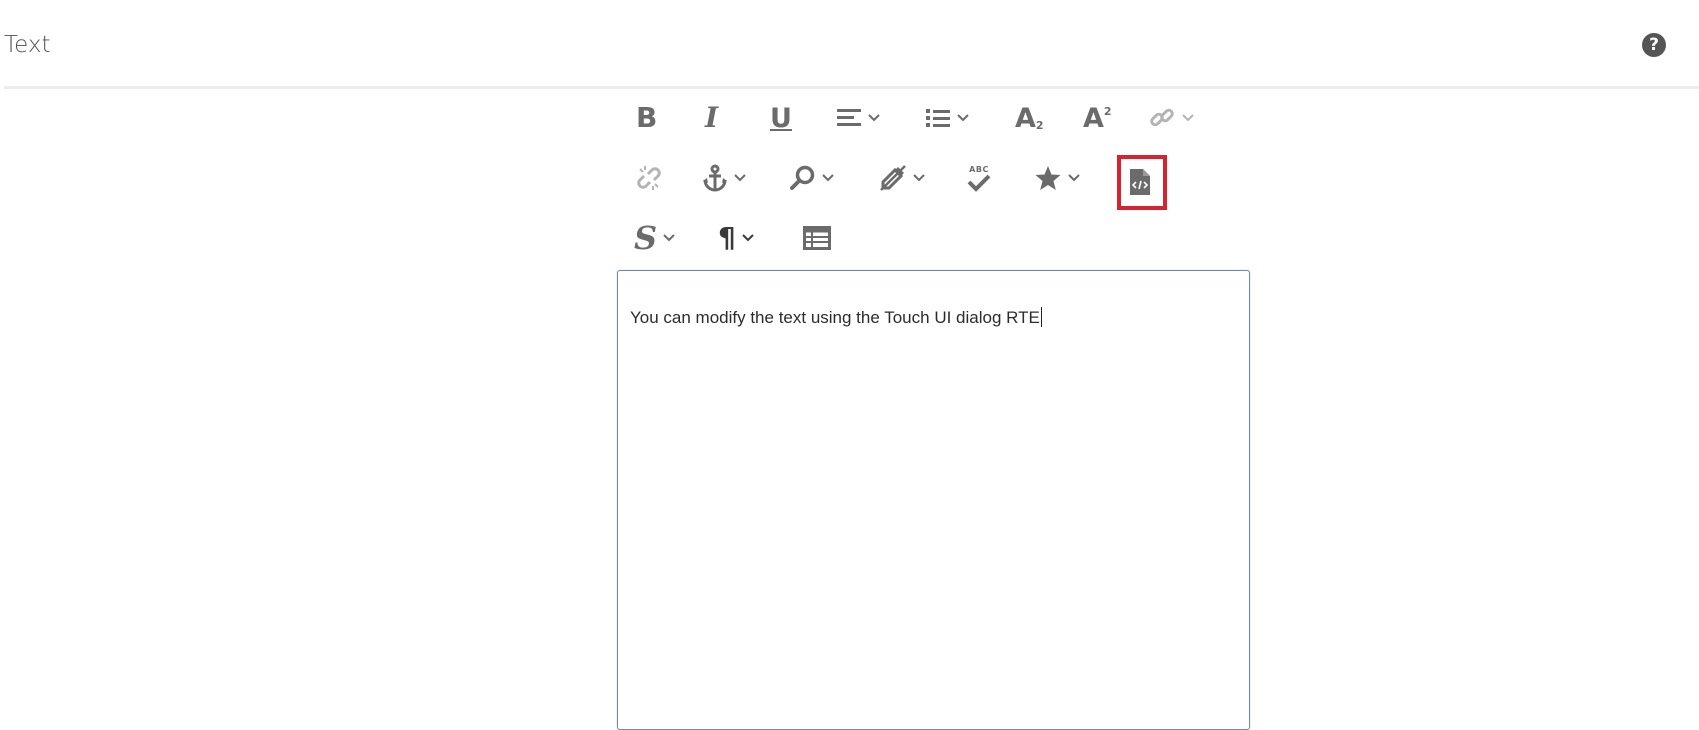  I want to click on search-icon, so click(802, 177).